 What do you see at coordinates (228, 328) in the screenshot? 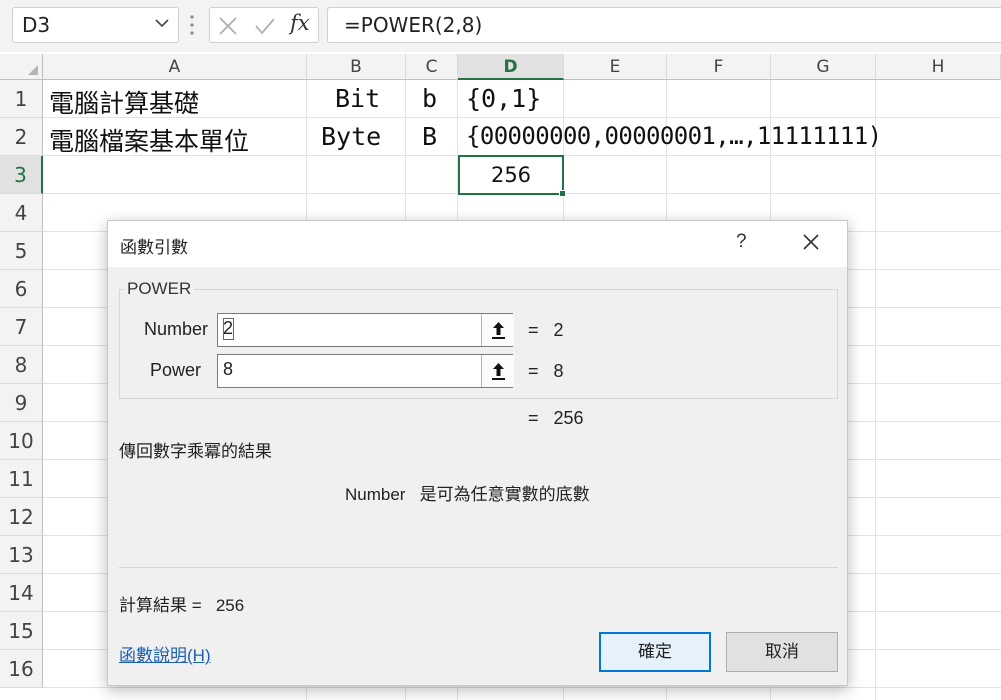
I see `number-input-value: 2` at bounding box center [228, 328].